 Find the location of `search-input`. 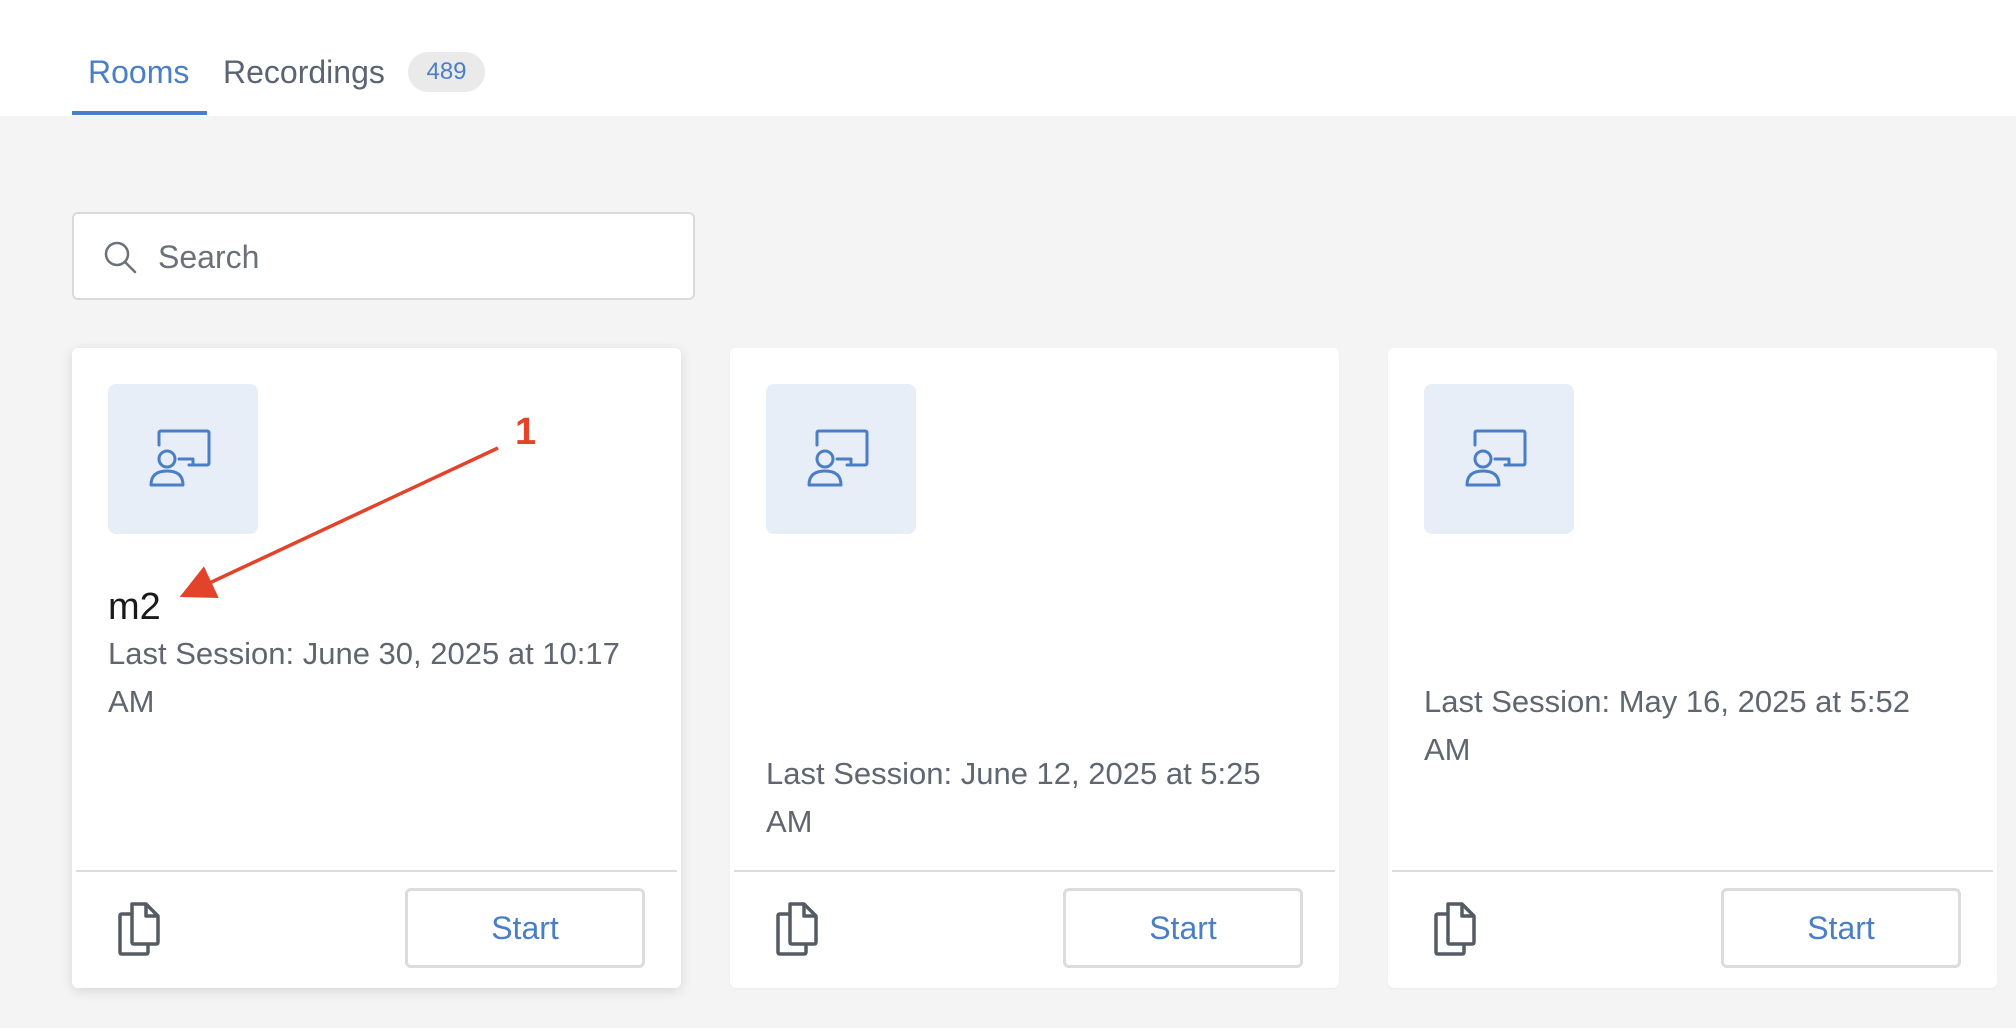

search-input is located at coordinates (418, 257).